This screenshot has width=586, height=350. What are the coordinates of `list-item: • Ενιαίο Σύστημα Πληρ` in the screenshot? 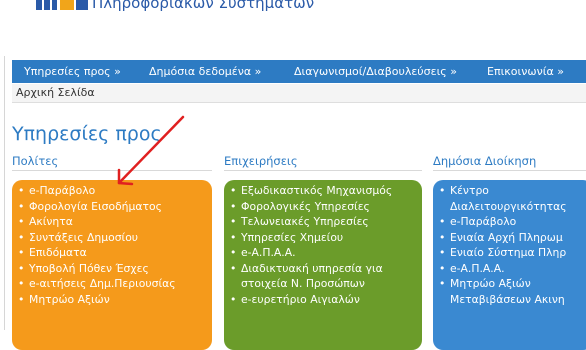 It's located at (509, 253).